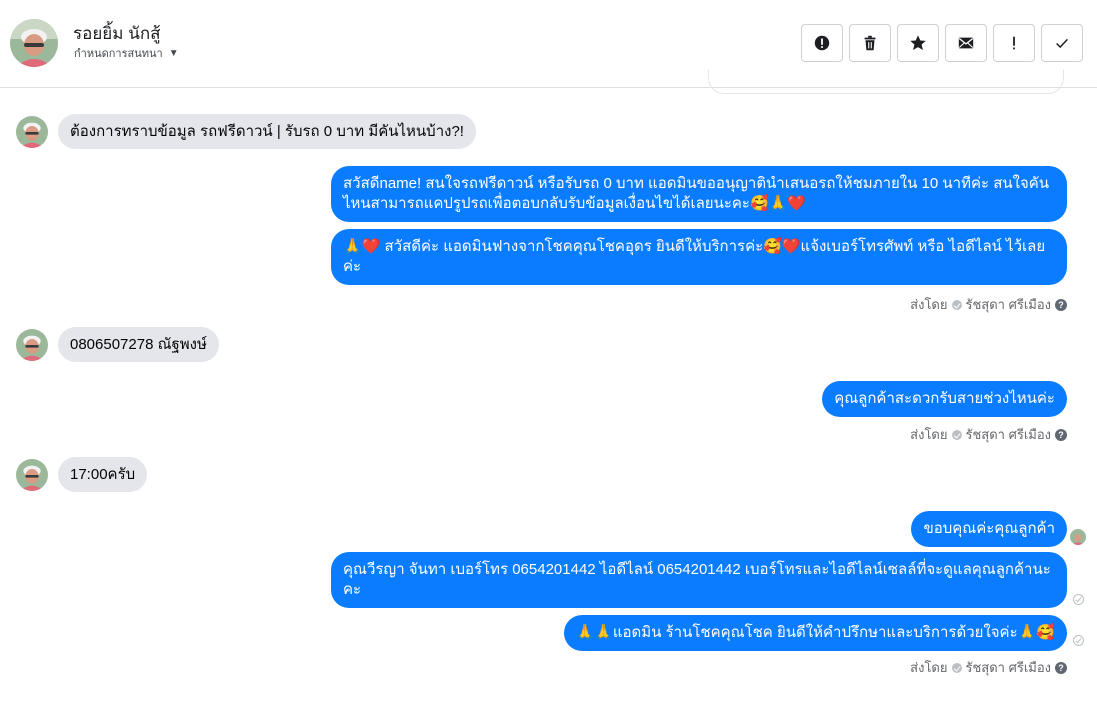 This screenshot has width=1097, height=709. I want to click on trash-icon, so click(870, 43).